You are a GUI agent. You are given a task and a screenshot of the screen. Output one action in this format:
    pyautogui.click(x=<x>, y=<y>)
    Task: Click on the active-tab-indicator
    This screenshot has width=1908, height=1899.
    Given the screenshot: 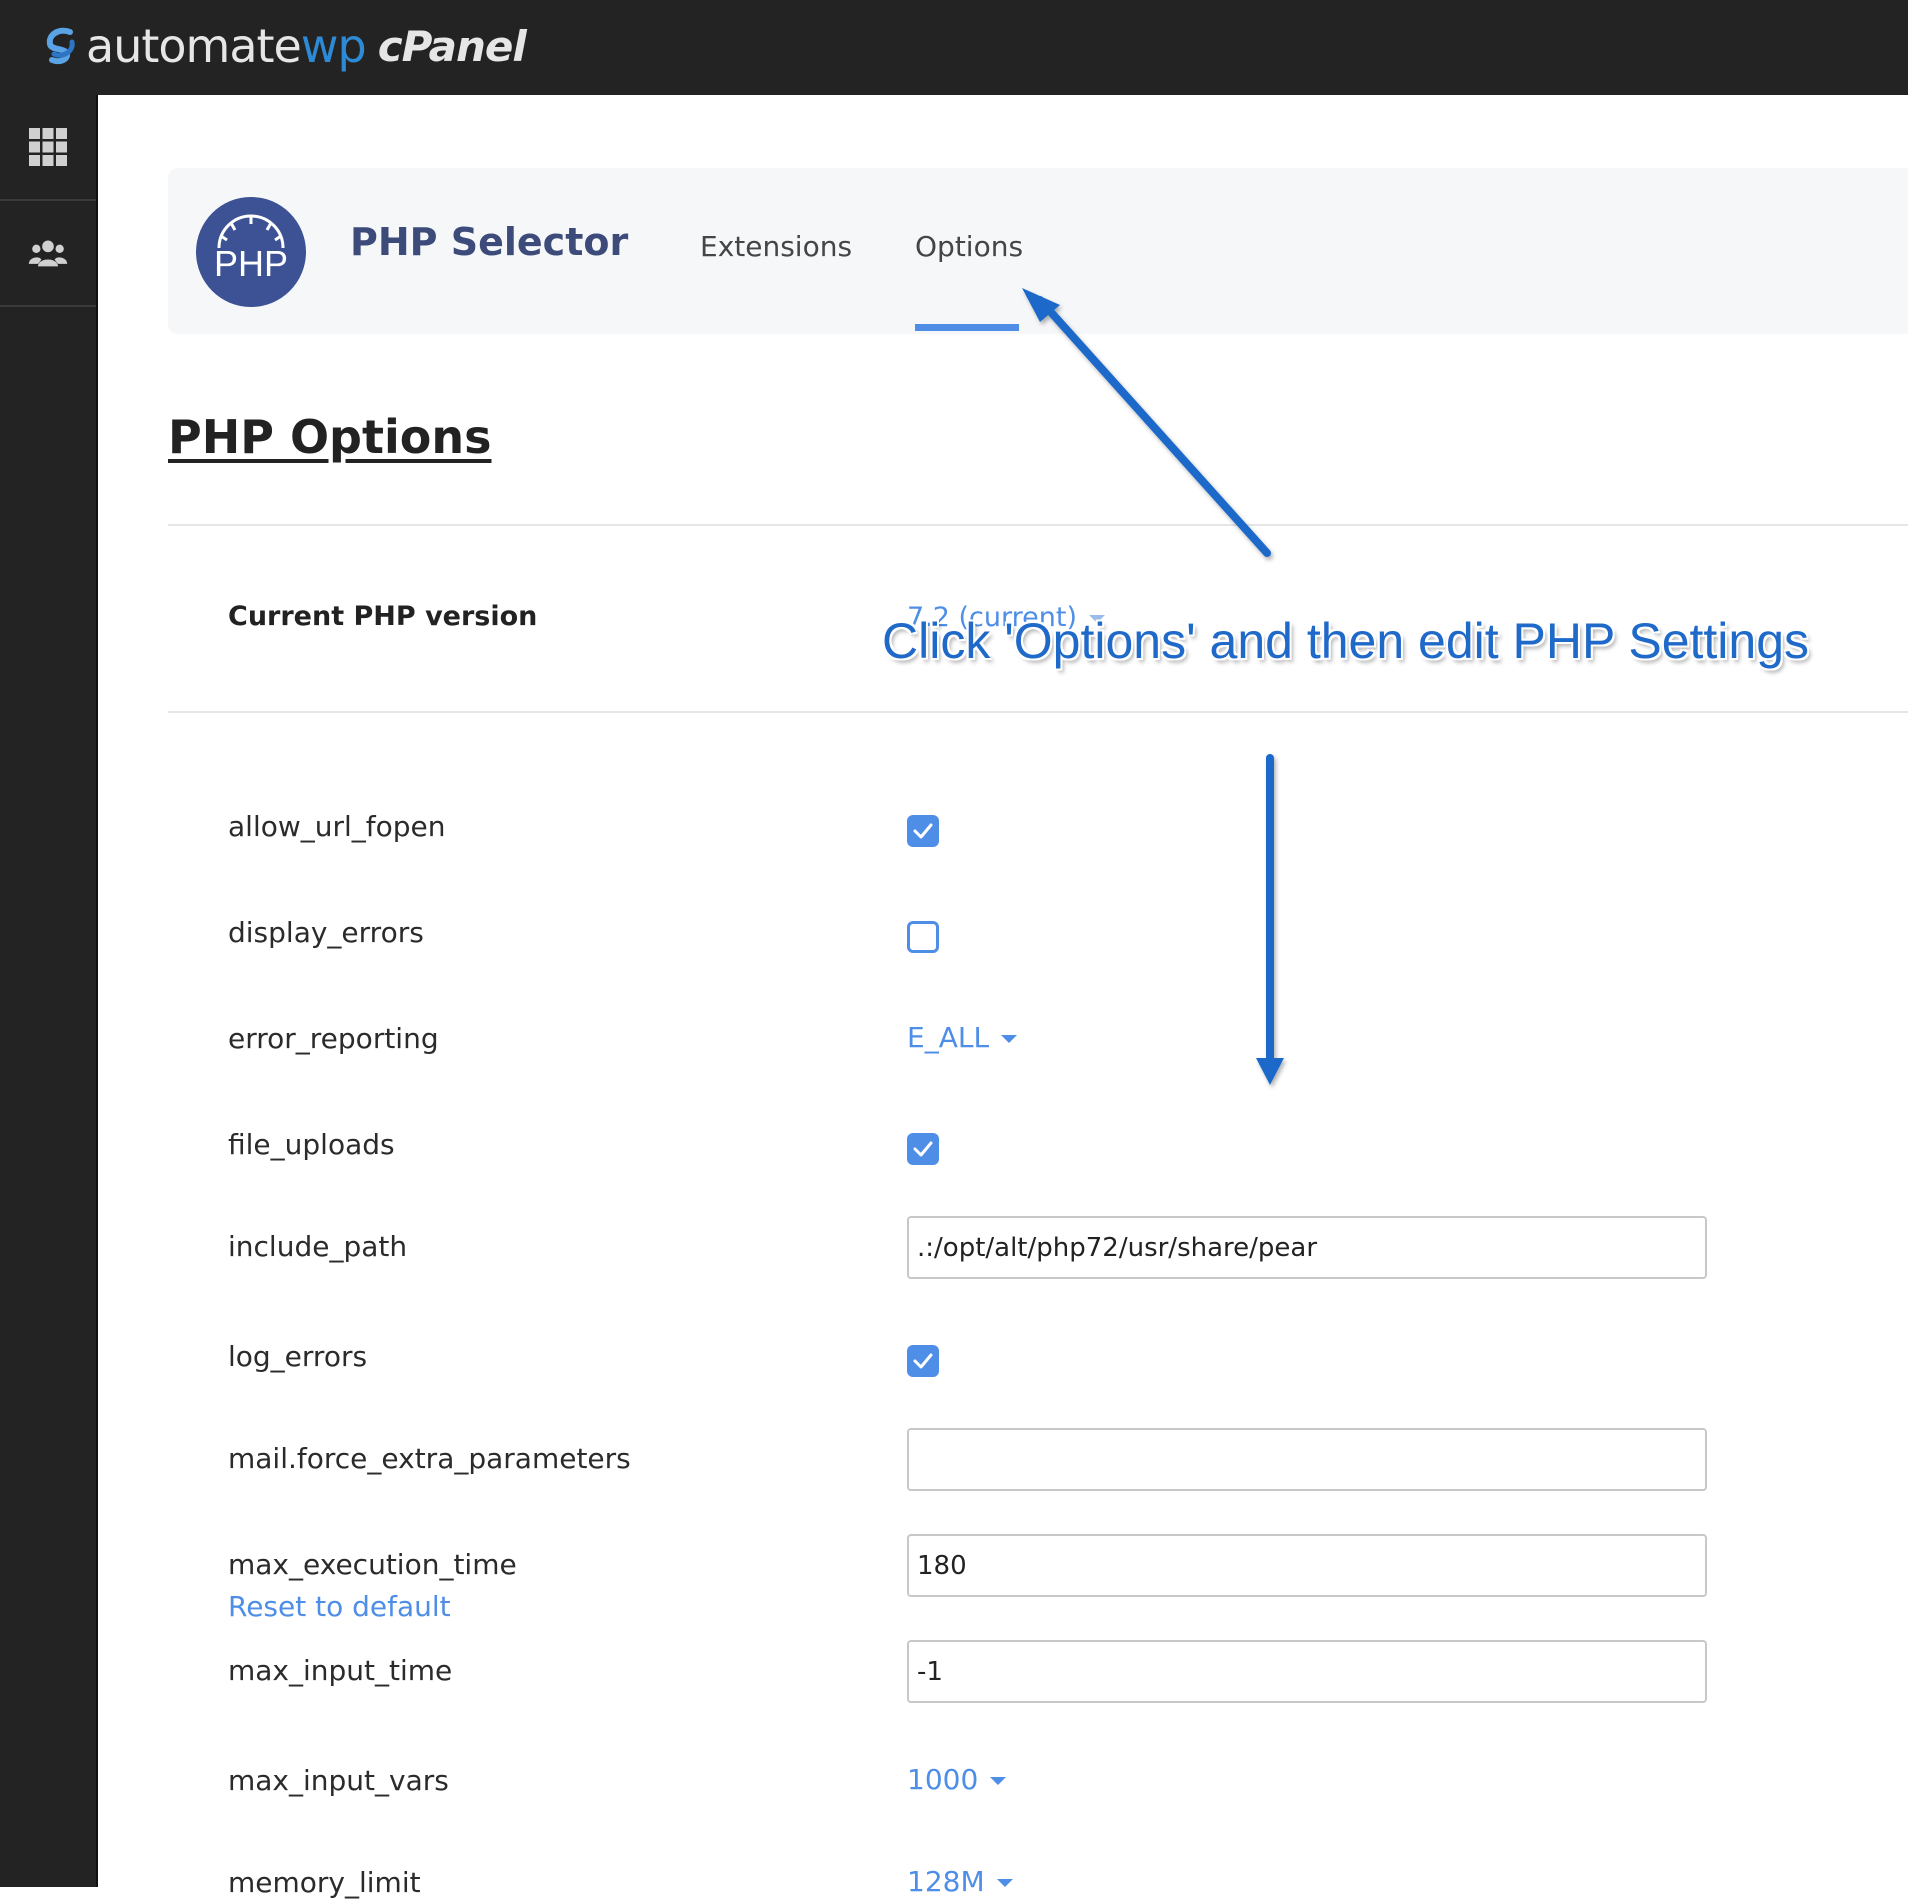 What is the action you would take?
    pyautogui.click(x=967, y=327)
    